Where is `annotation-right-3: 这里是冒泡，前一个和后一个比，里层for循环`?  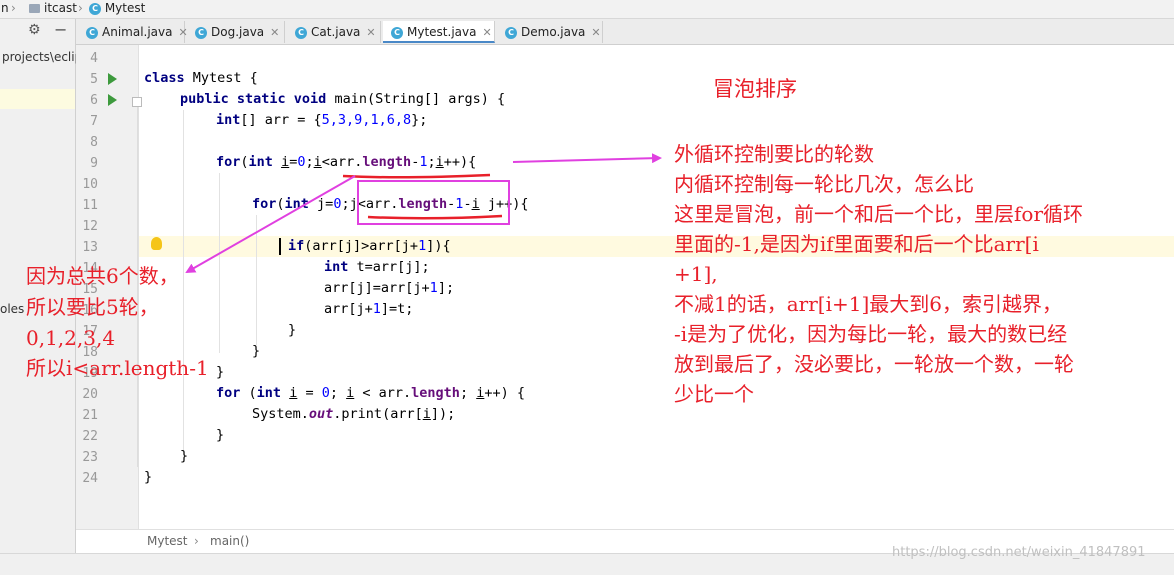
annotation-right-3: 这里是冒泡，前一个和后一个比，里层for循环 is located at coordinates (879, 214).